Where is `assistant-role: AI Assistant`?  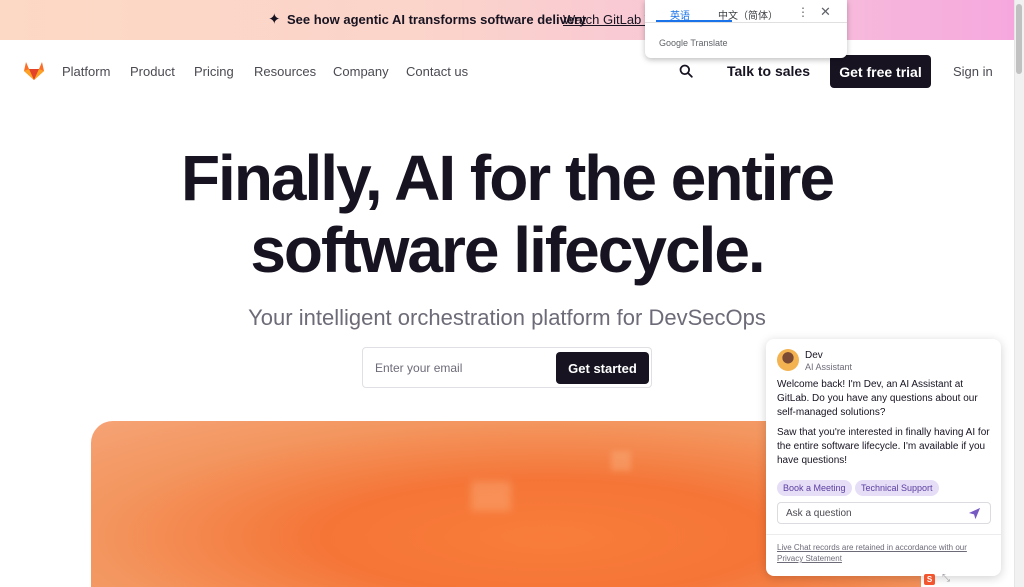 assistant-role: AI Assistant is located at coordinates (829, 367).